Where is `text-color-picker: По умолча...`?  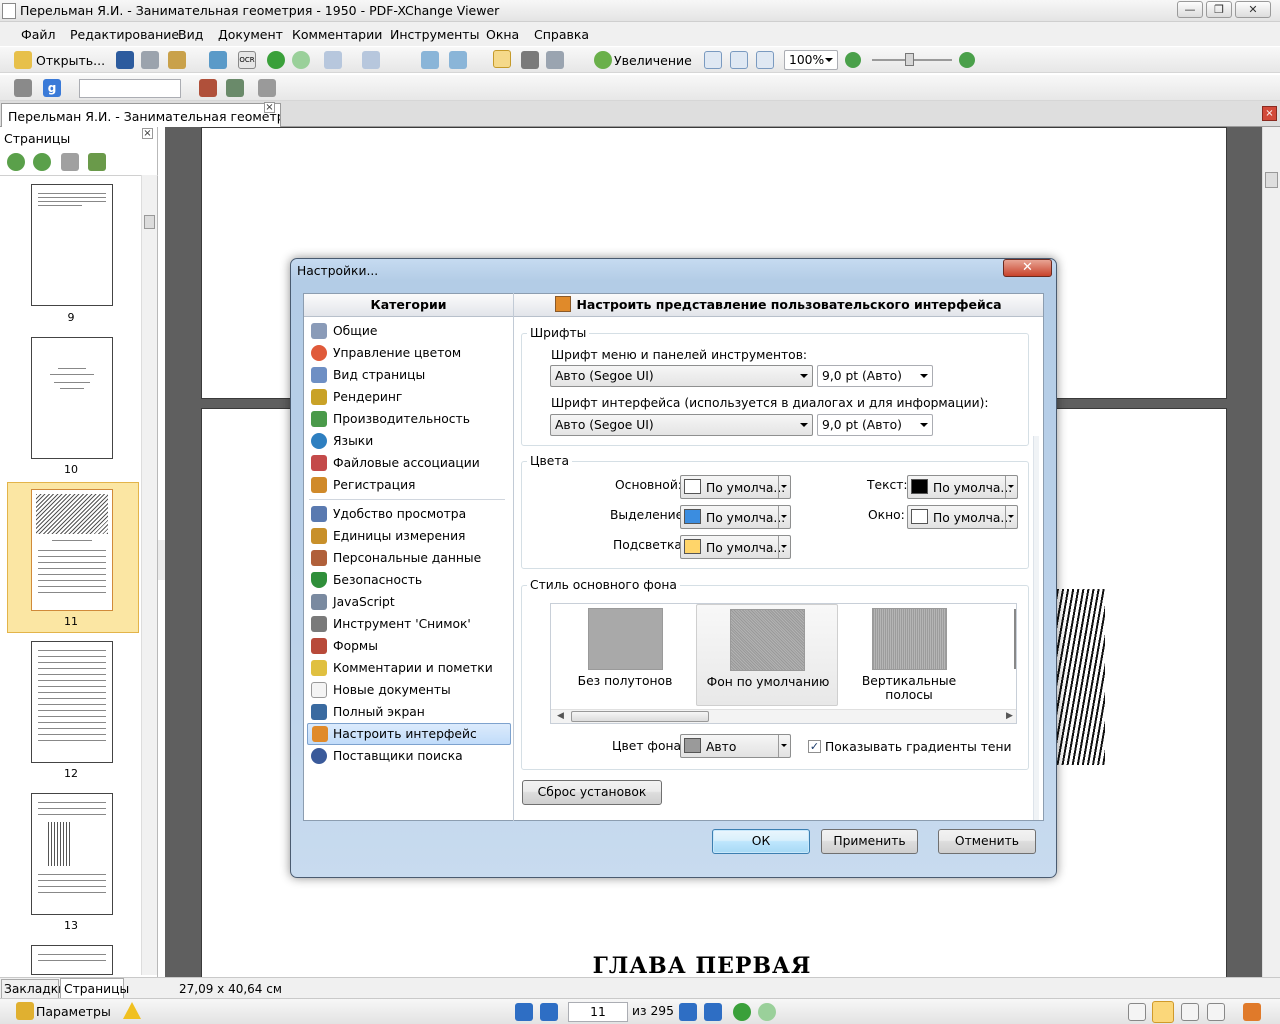 text-color-picker: По умолча... is located at coordinates (962, 487).